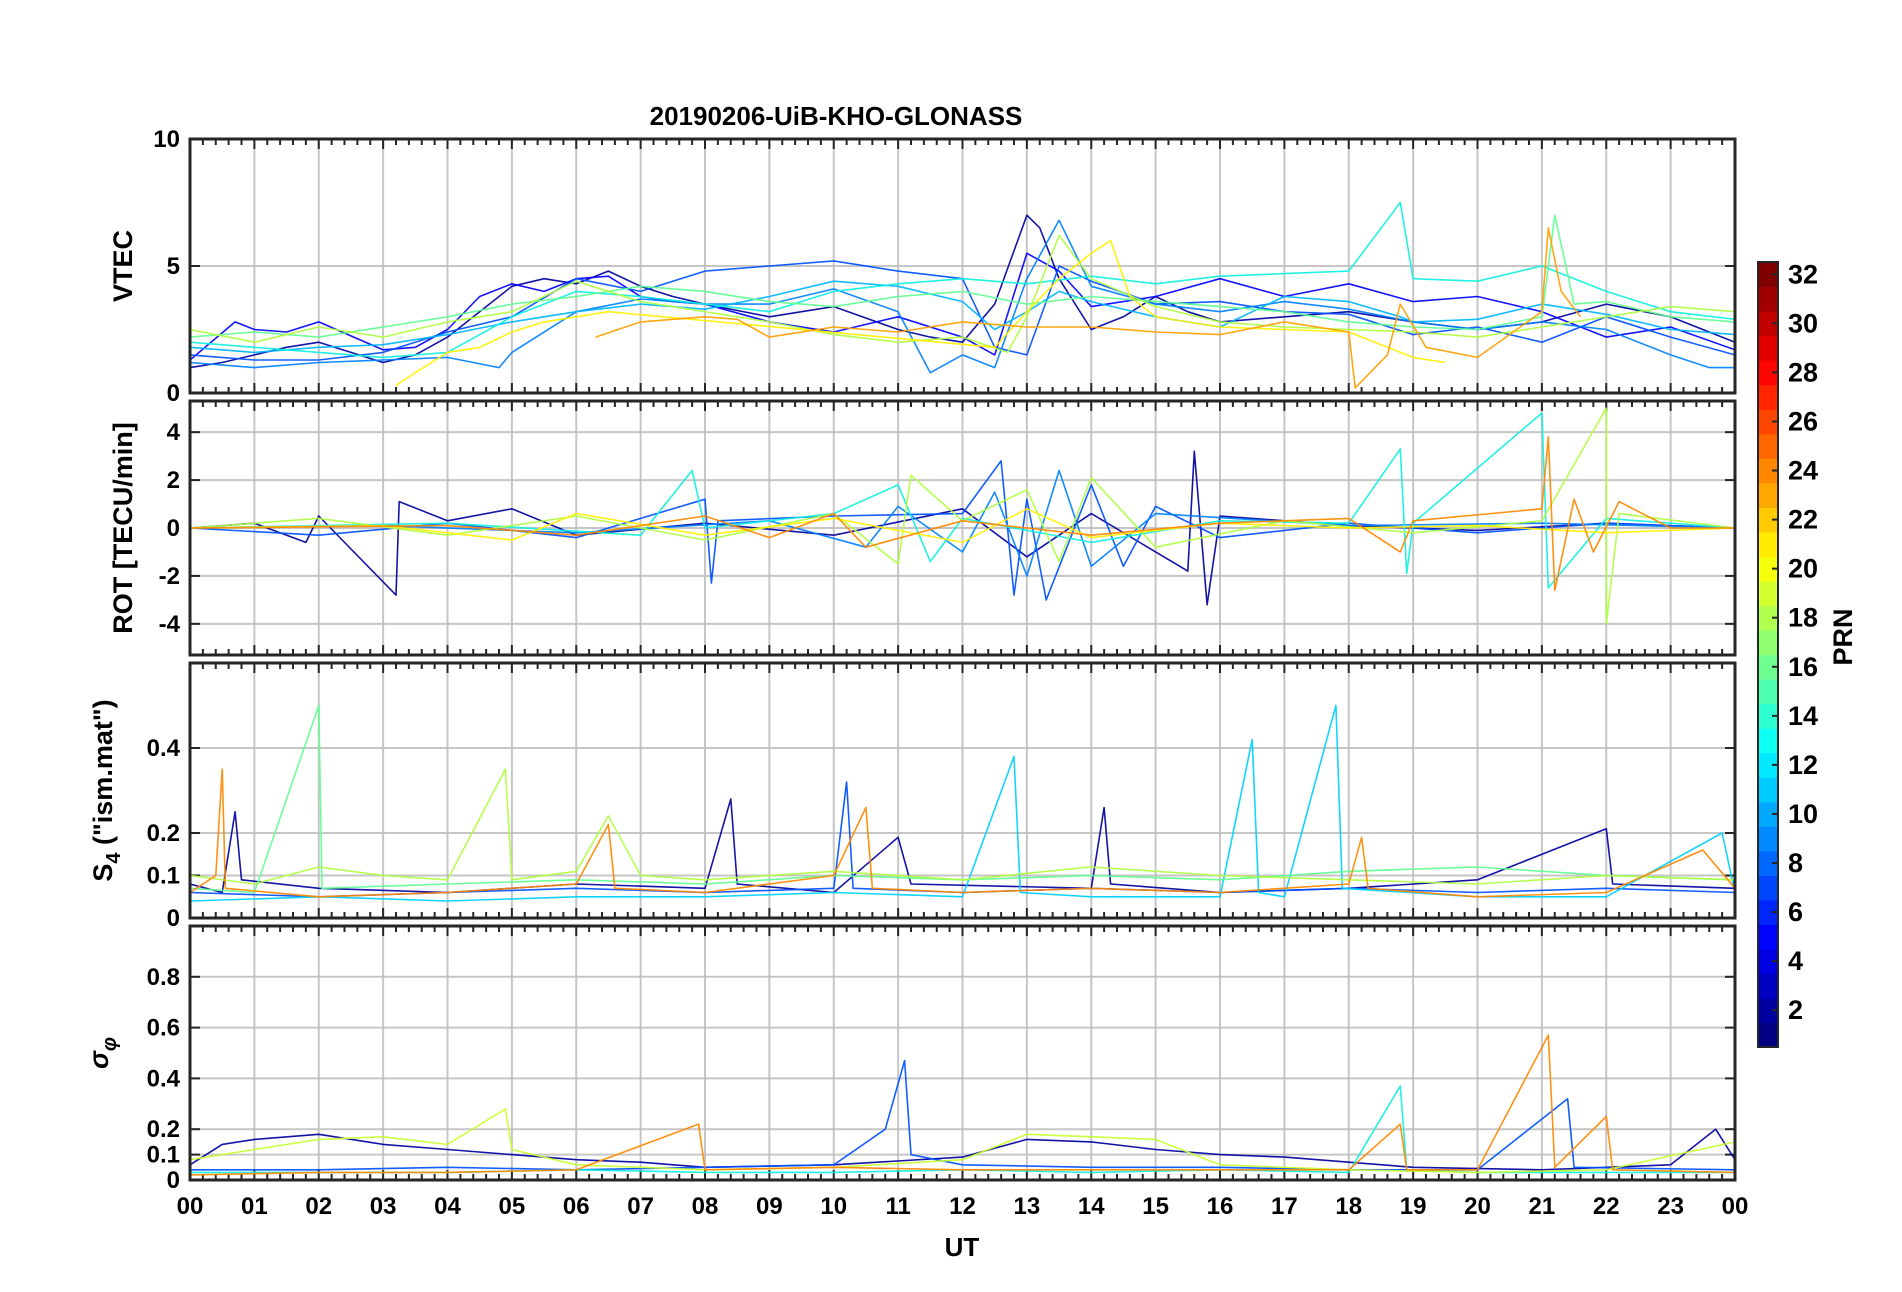 This screenshot has width=1902, height=1292. What do you see at coordinates (163, 1155) in the screenshot?
I see `y-tick-label-sigma: 0.1` at bounding box center [163, 1155].